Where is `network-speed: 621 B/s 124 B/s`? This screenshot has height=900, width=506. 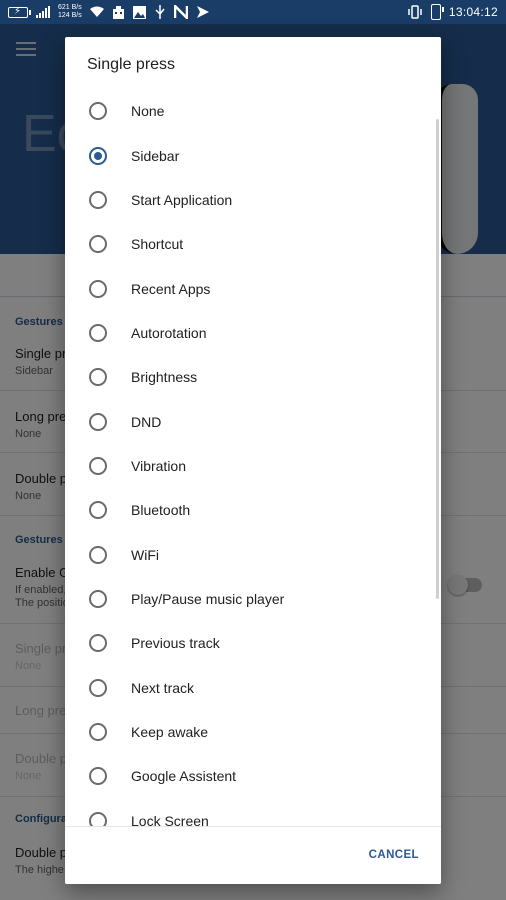
network-speed: 621 B/s 124 B/s is located at coordinates (70, 12).